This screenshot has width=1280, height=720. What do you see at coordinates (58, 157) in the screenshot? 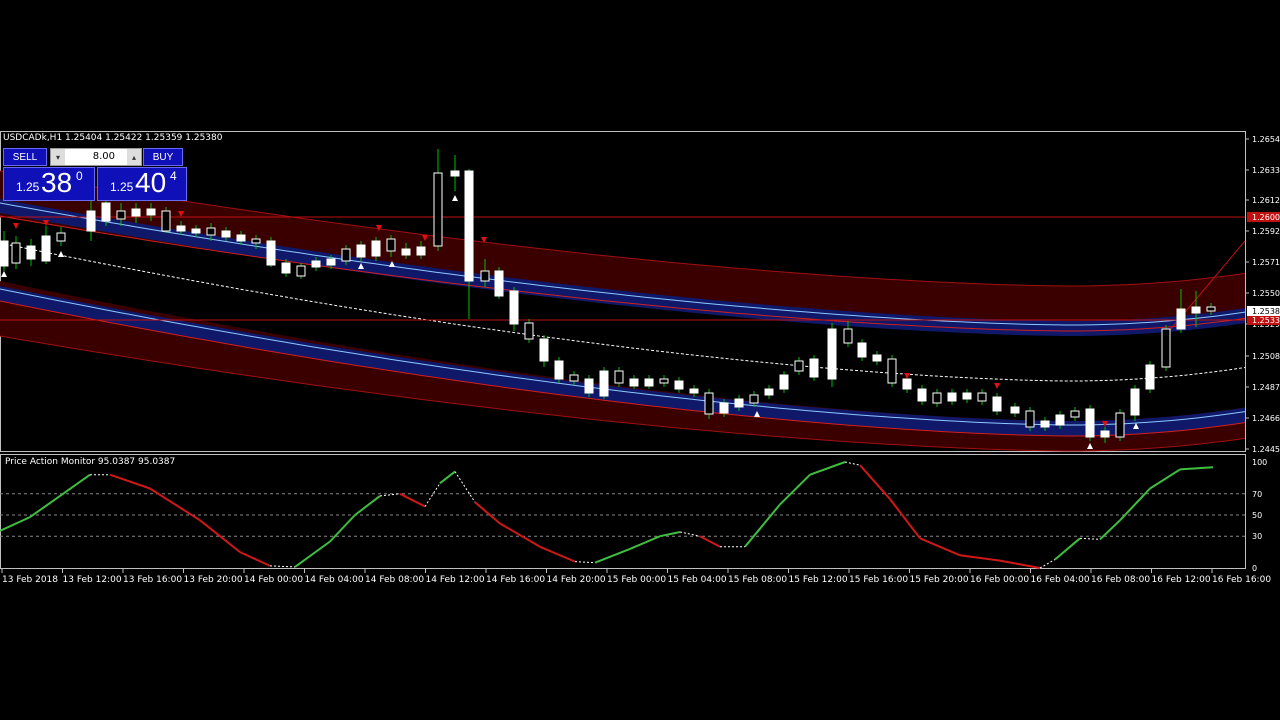
I see `lot-decrease-icon: ▾` at bounding box center [58, 157].